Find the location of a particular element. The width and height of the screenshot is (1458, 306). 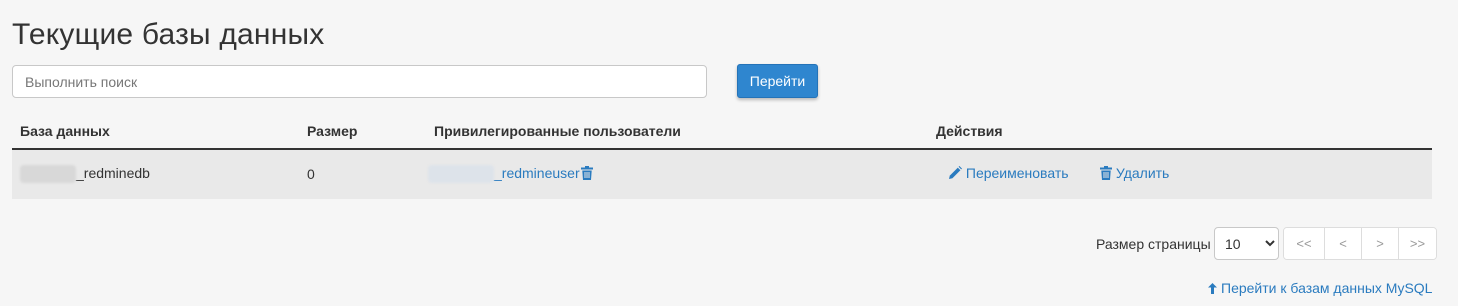

header-database: База данных is located at coordinates (65, 131).